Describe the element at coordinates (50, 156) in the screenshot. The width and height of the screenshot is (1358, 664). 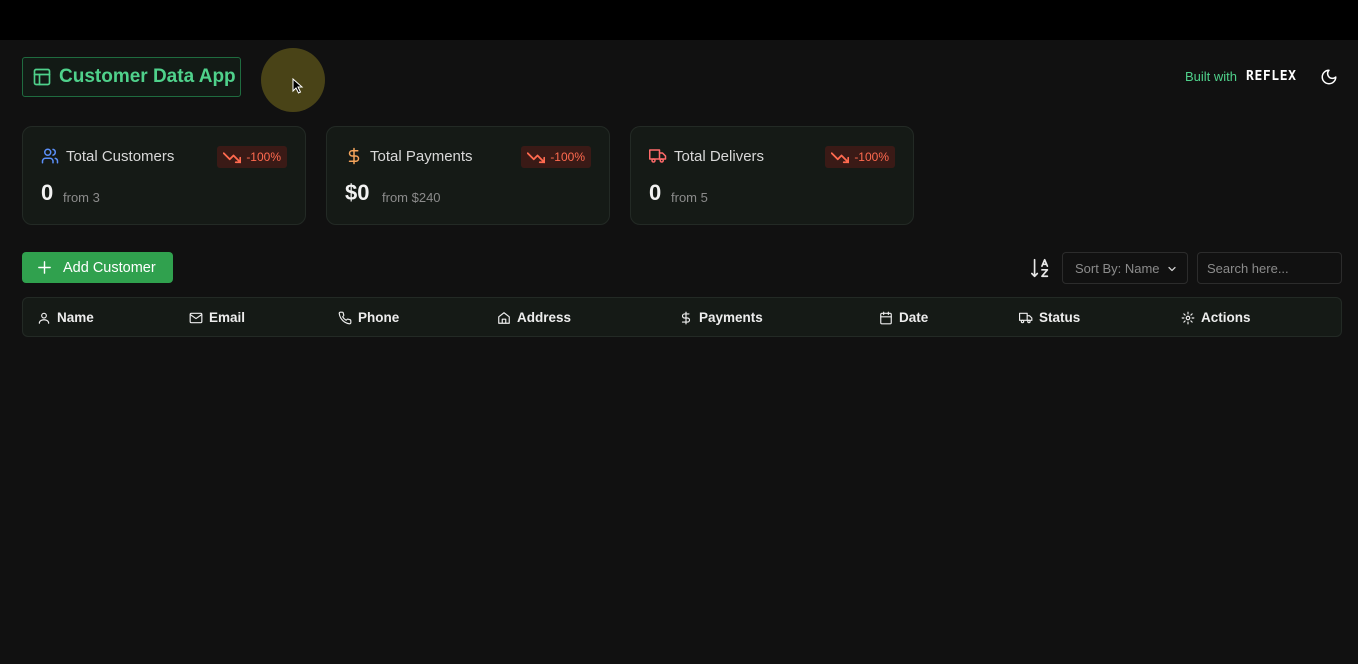
I see `users-icon` at that location.